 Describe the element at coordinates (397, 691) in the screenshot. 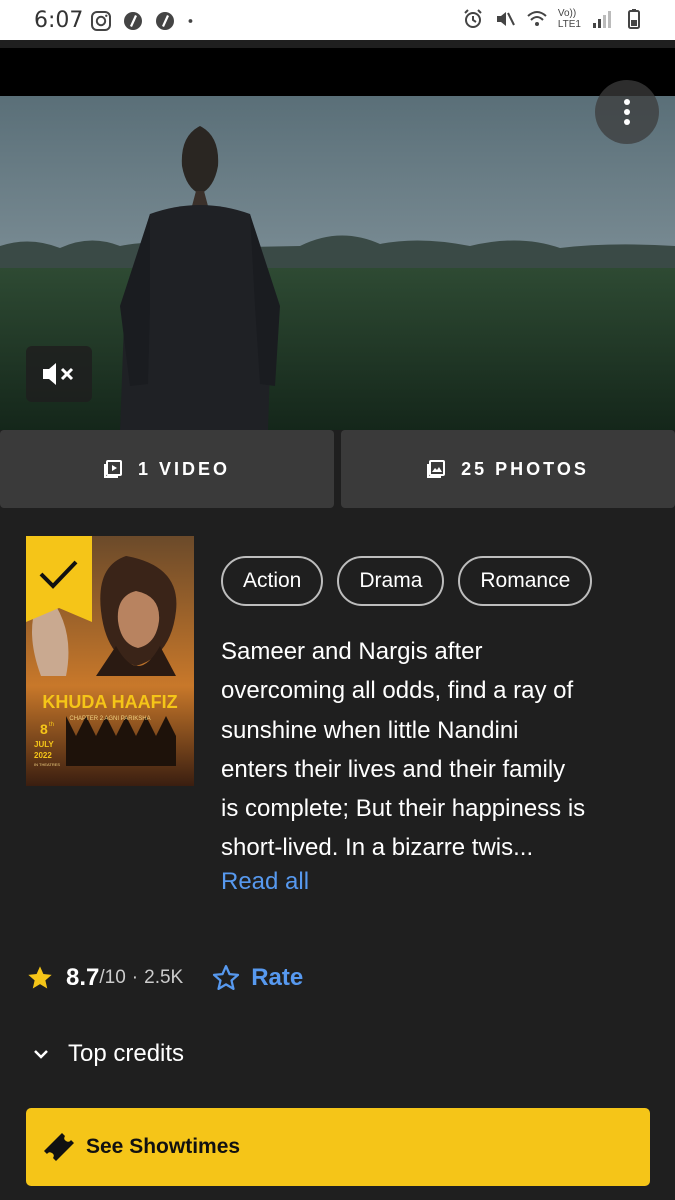

I see `plot-line: overcoming all odds, find a ray of` at that location.